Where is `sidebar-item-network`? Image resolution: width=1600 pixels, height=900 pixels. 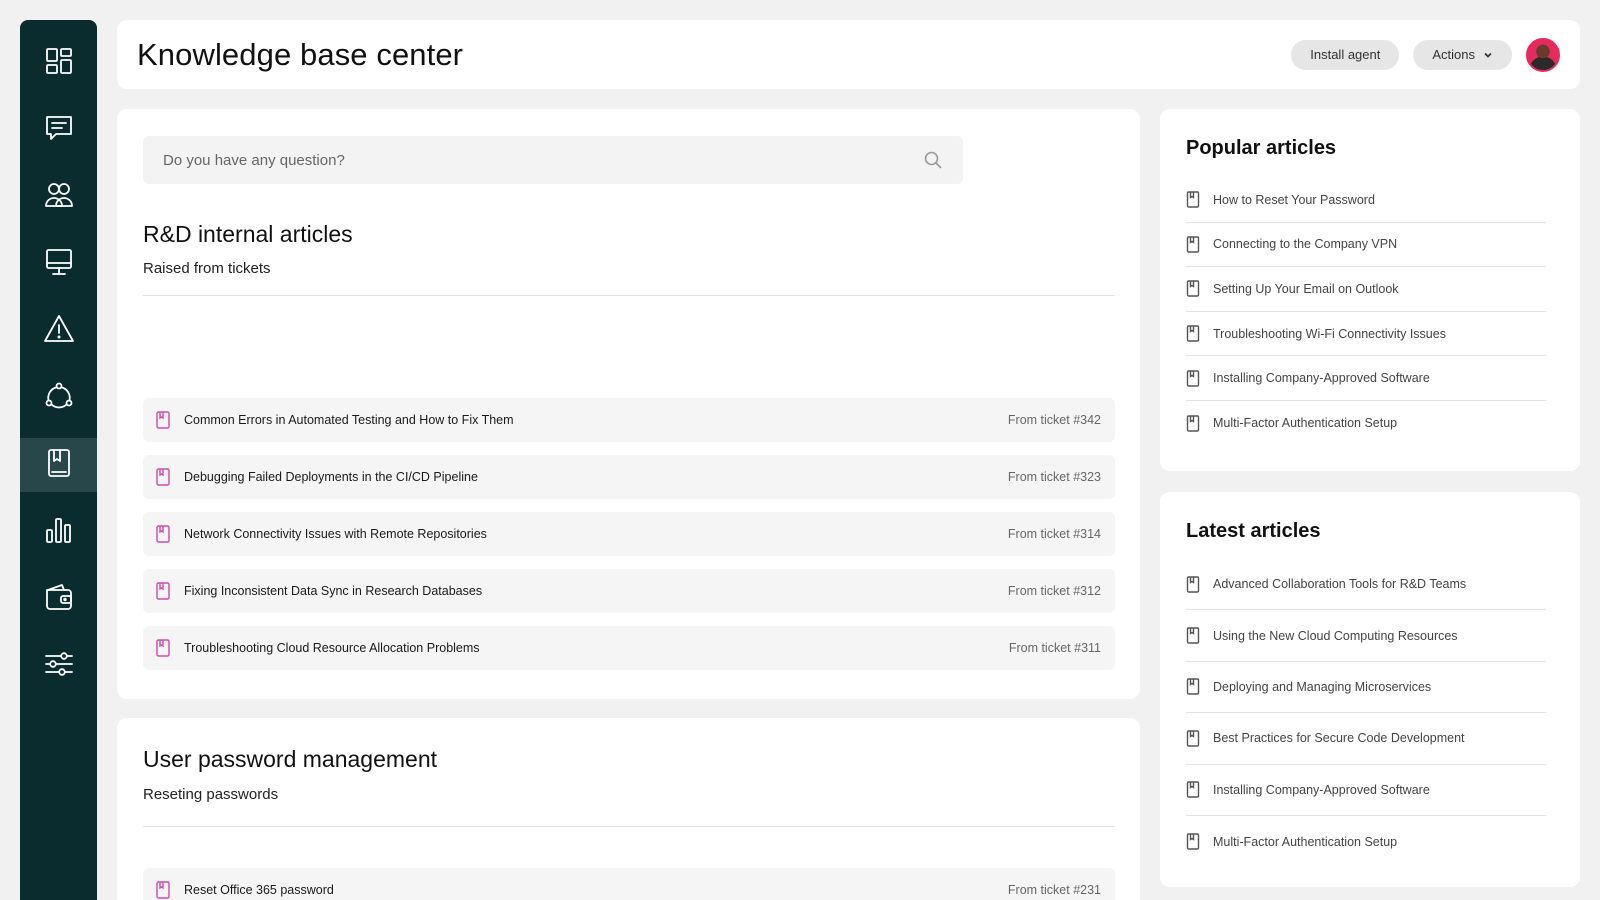
sidebar-item-network is located at coordinates (58, 398).